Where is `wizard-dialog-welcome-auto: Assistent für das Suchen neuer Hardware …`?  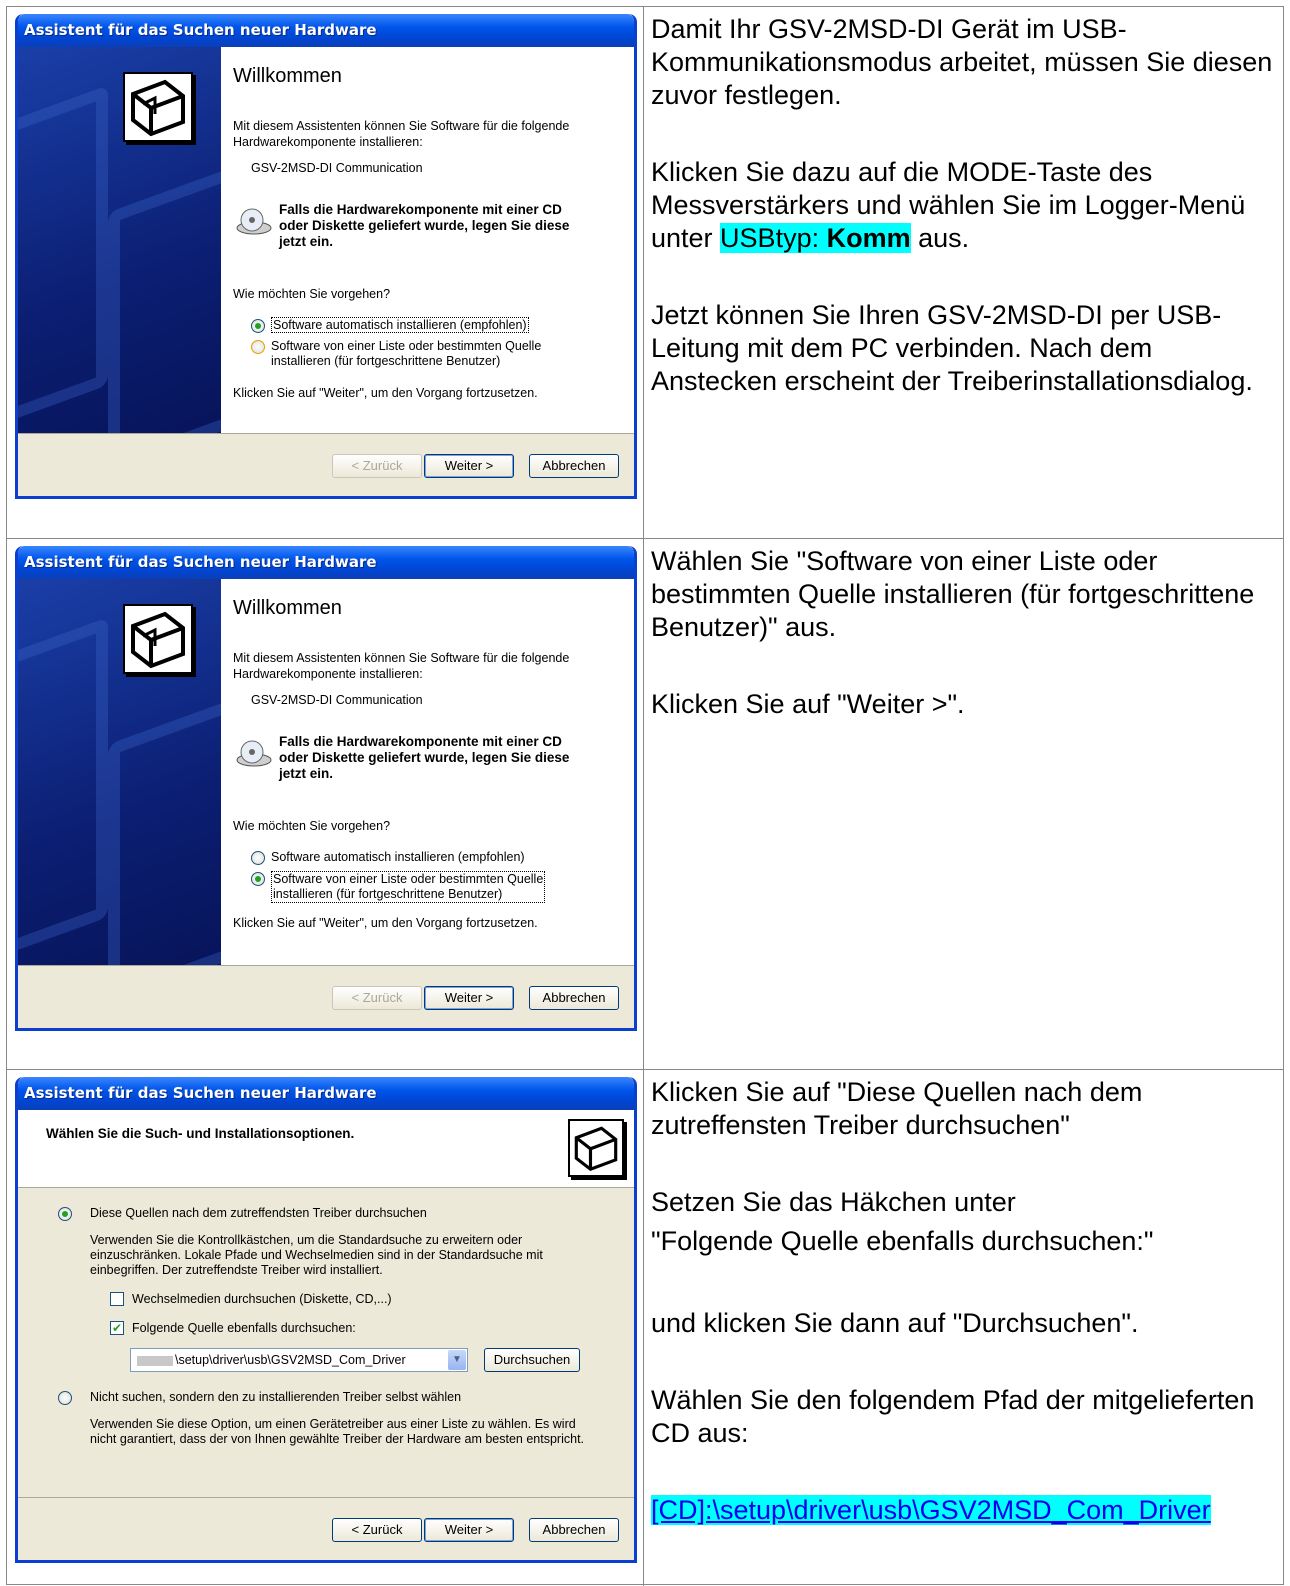 wizard-dialog-welcome-auto: Assistent für das Suchen neuer Hardware … is located at coordinates (326, 256).